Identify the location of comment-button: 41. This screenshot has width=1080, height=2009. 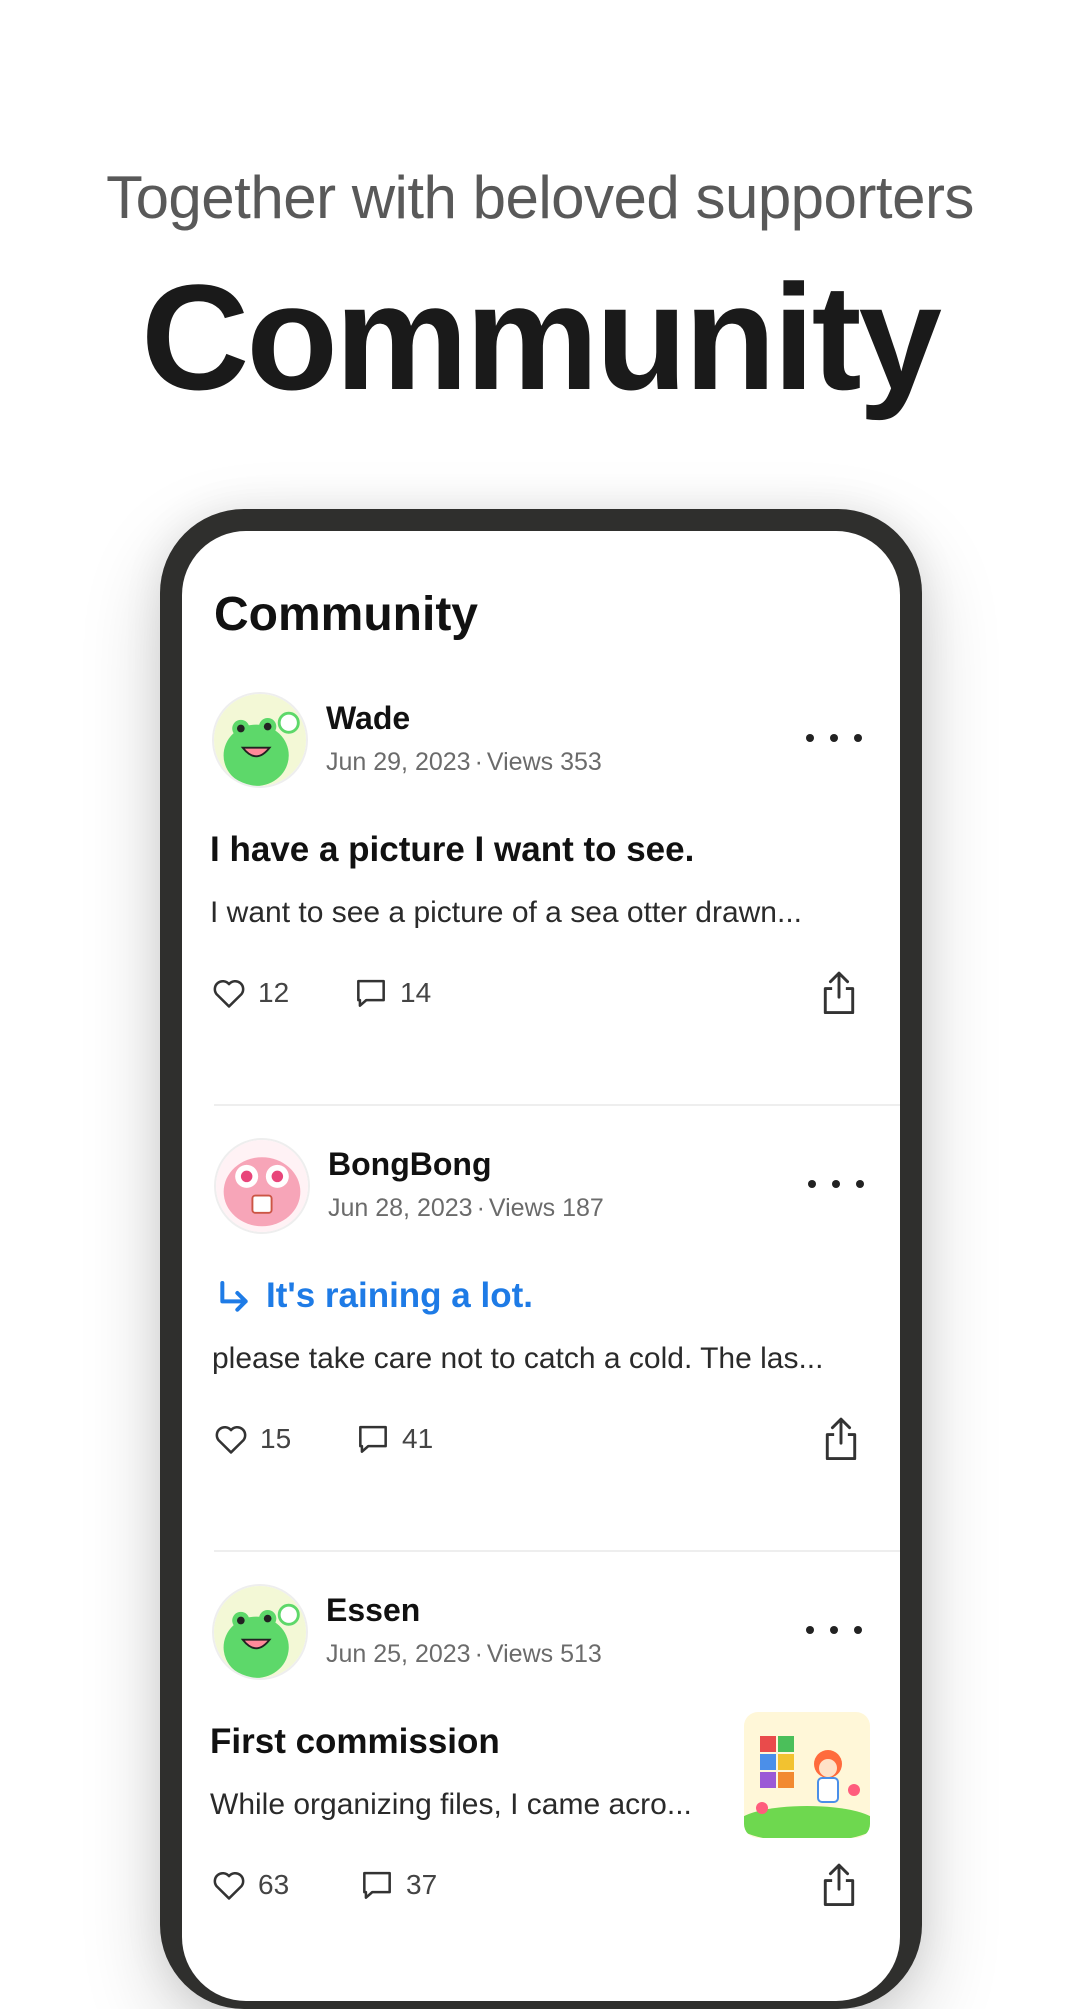
(393, 1439).